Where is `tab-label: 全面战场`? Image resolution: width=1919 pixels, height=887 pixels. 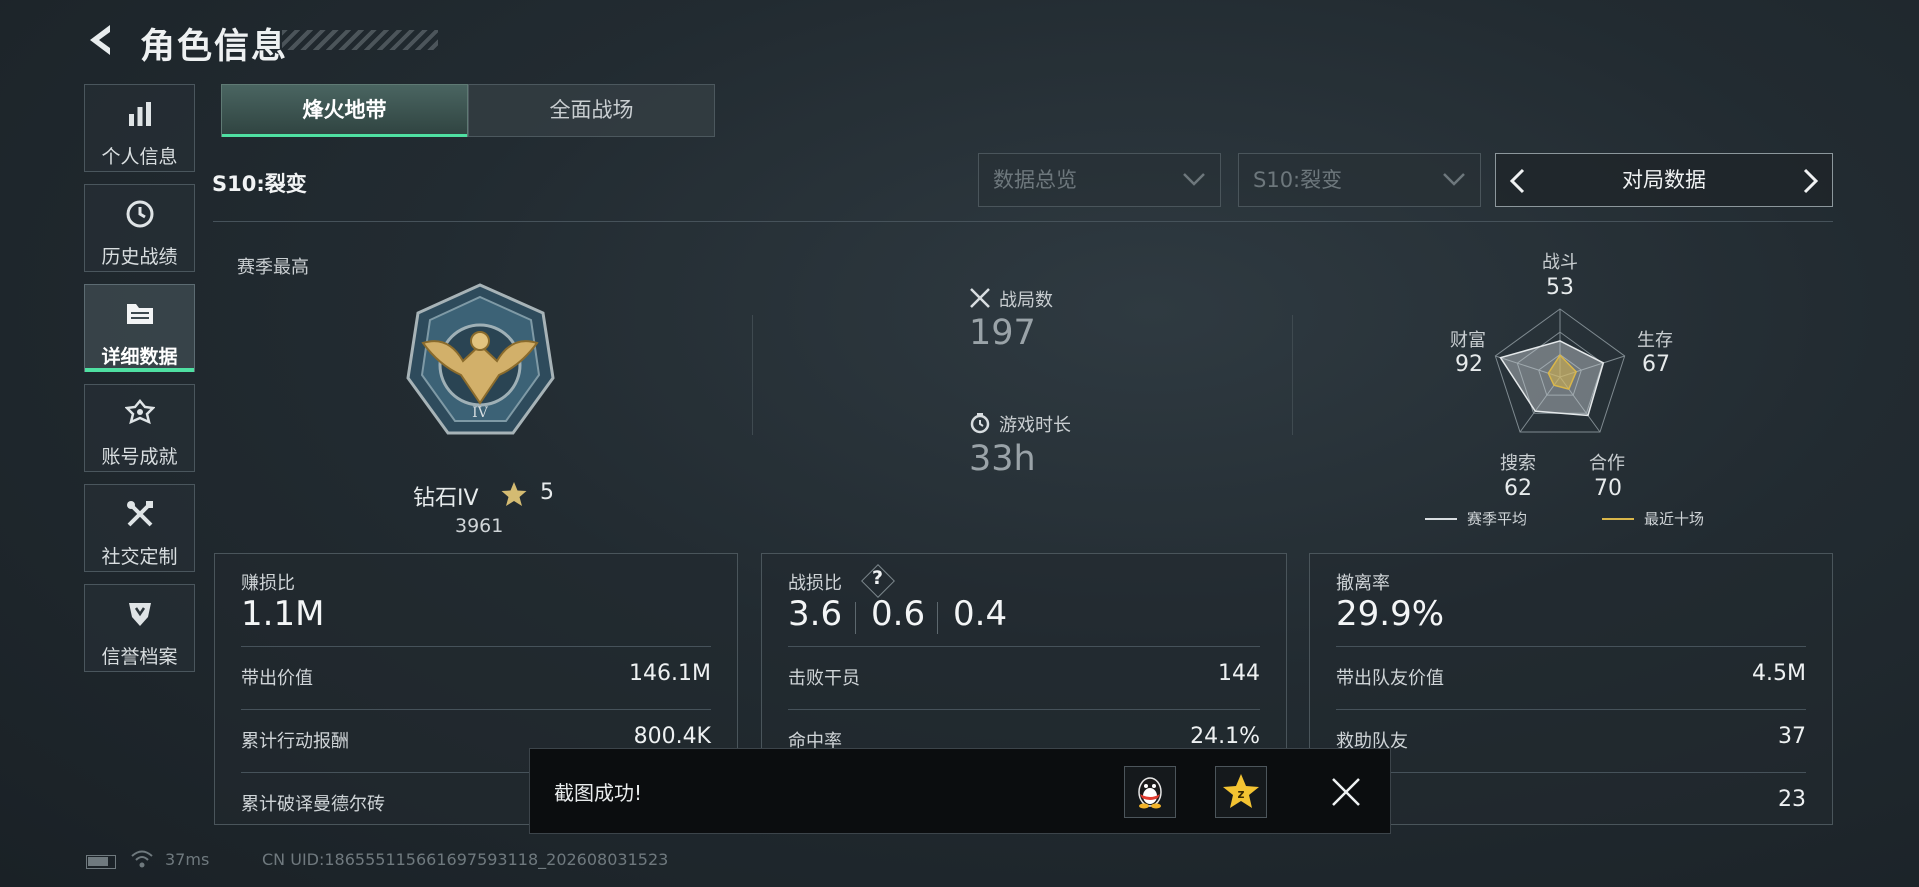
tab-label: 全面战场 is located at coordinates (591, 110).